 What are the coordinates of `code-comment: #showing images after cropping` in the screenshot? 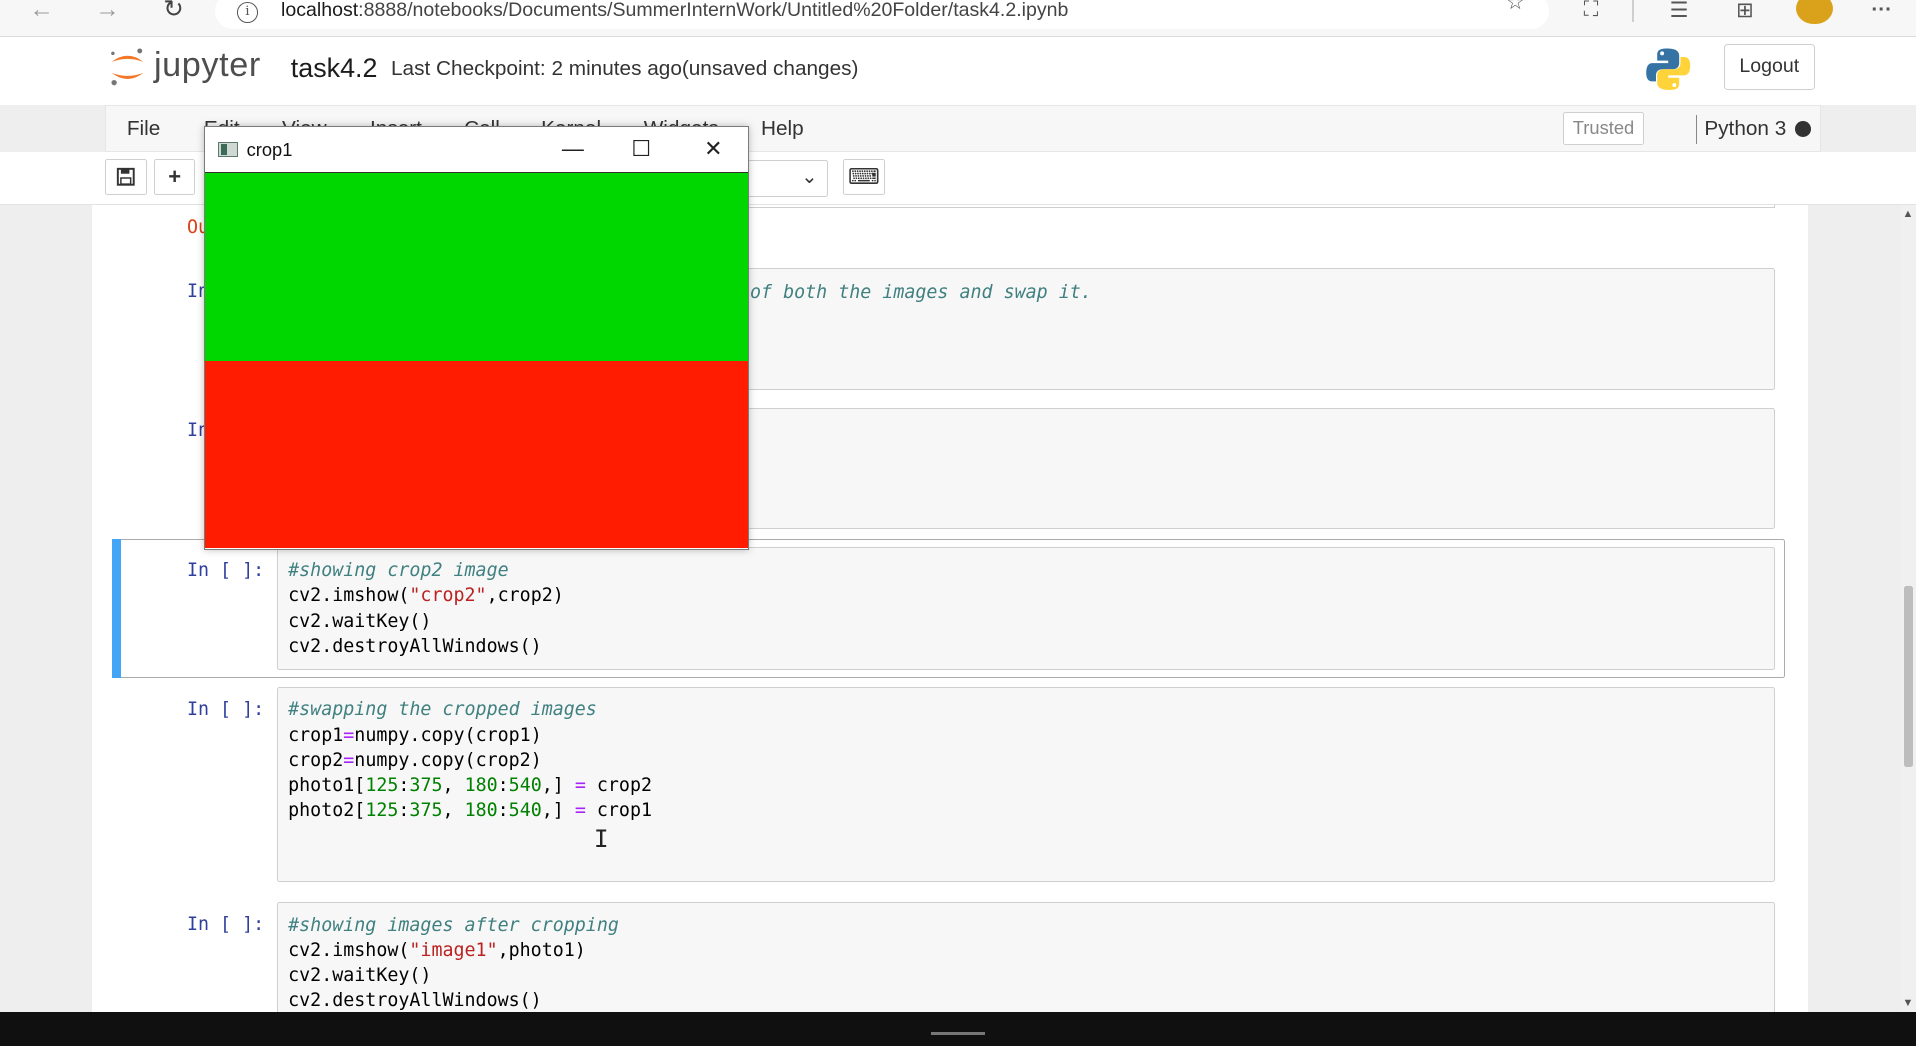 It's located at (453, 925).